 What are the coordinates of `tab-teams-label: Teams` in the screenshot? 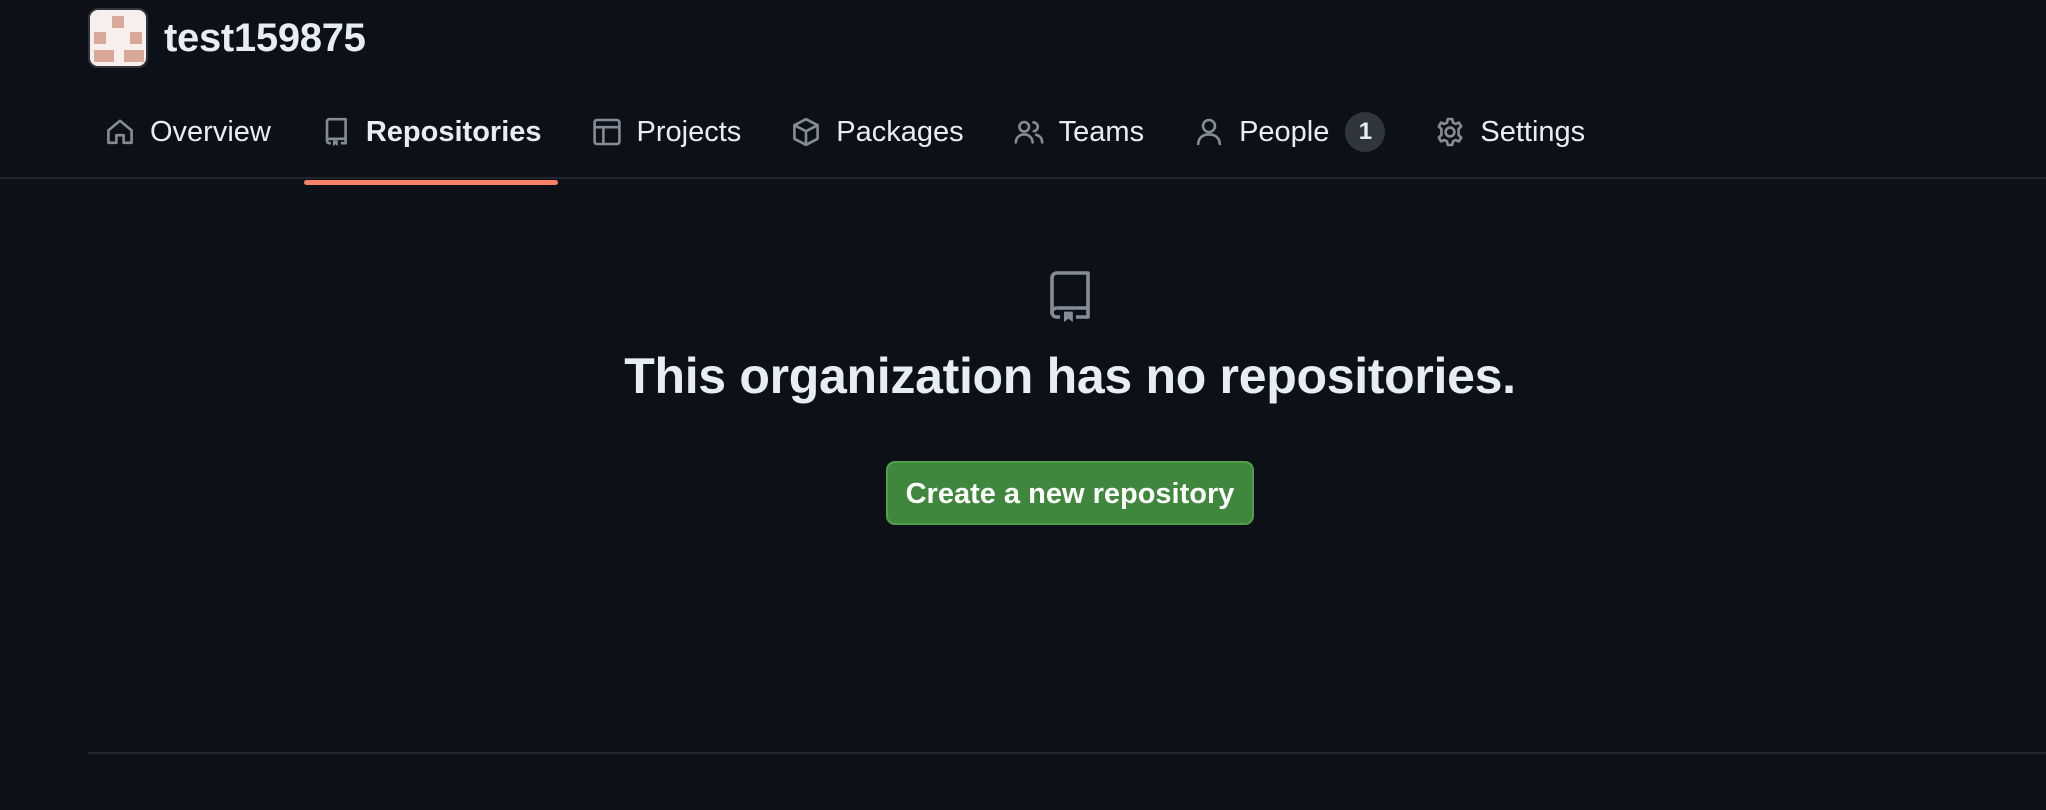 It's located at (1101, 131).